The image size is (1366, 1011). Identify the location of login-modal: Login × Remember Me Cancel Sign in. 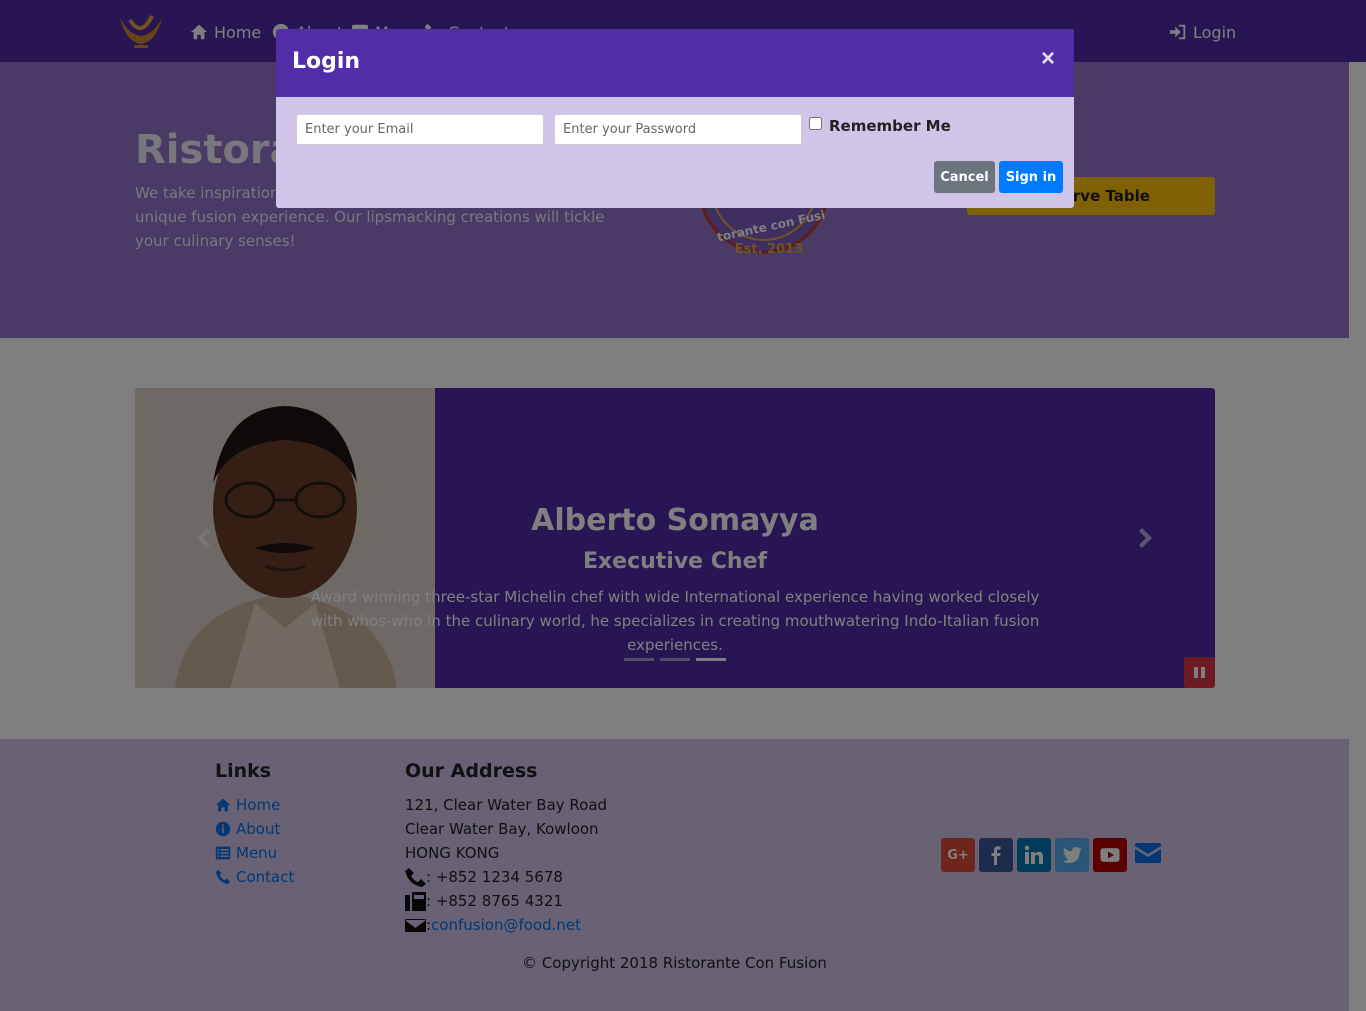
(675, 118).